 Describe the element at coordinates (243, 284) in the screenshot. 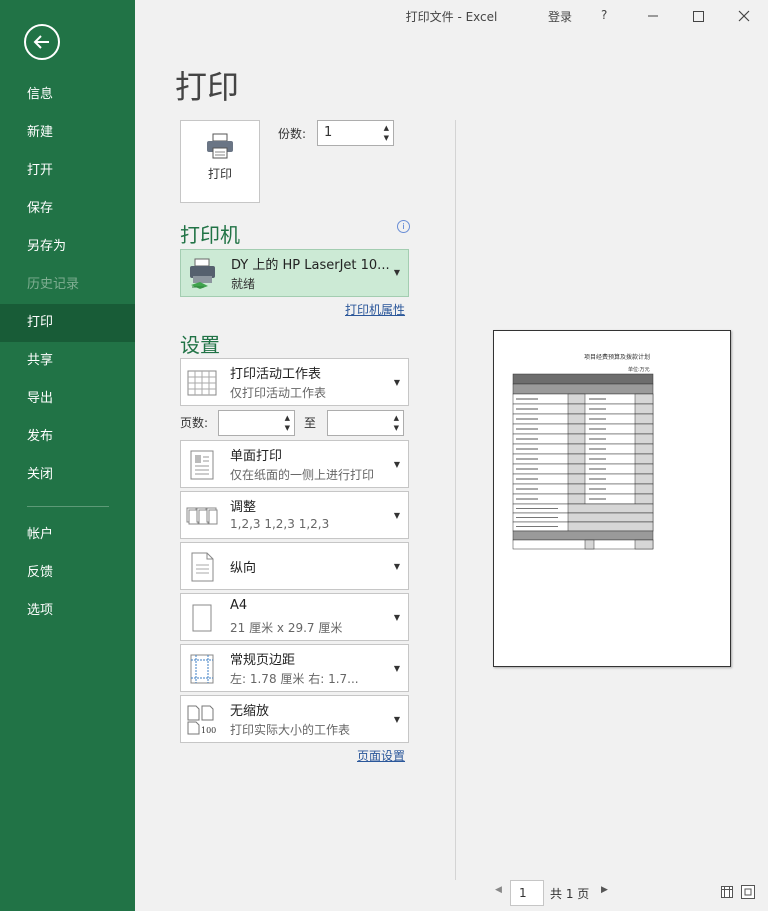

I see `printer-status: 就绪` at that location.